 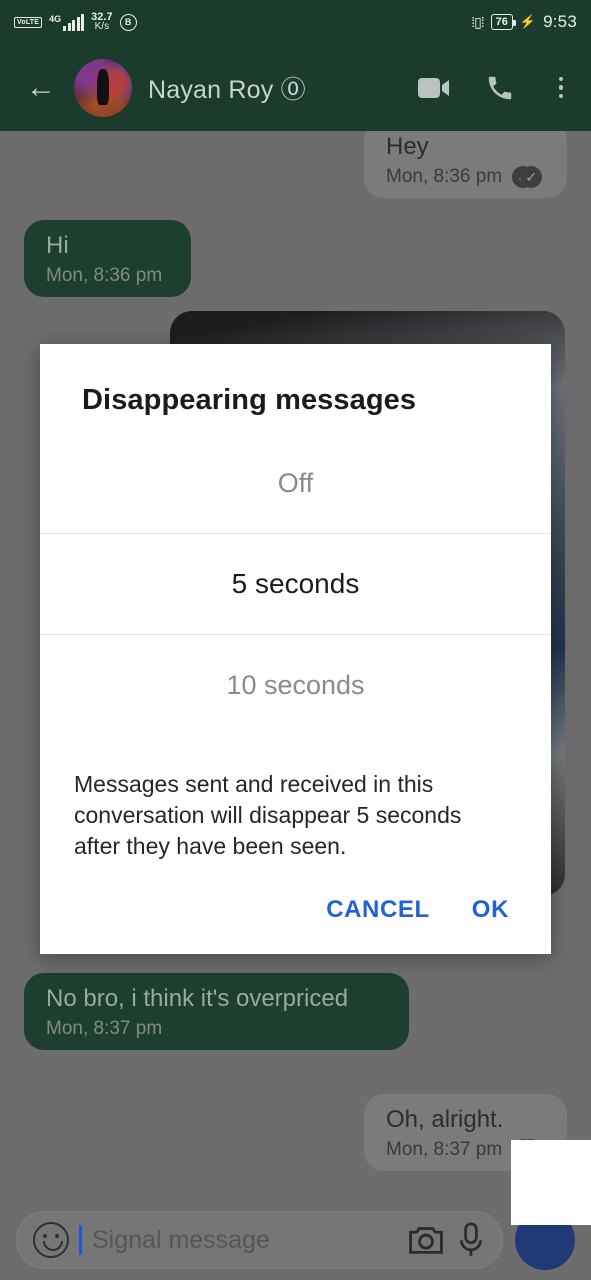 I want to click on dialog-actions: CANCEL OK, so click(x=295, y=908).